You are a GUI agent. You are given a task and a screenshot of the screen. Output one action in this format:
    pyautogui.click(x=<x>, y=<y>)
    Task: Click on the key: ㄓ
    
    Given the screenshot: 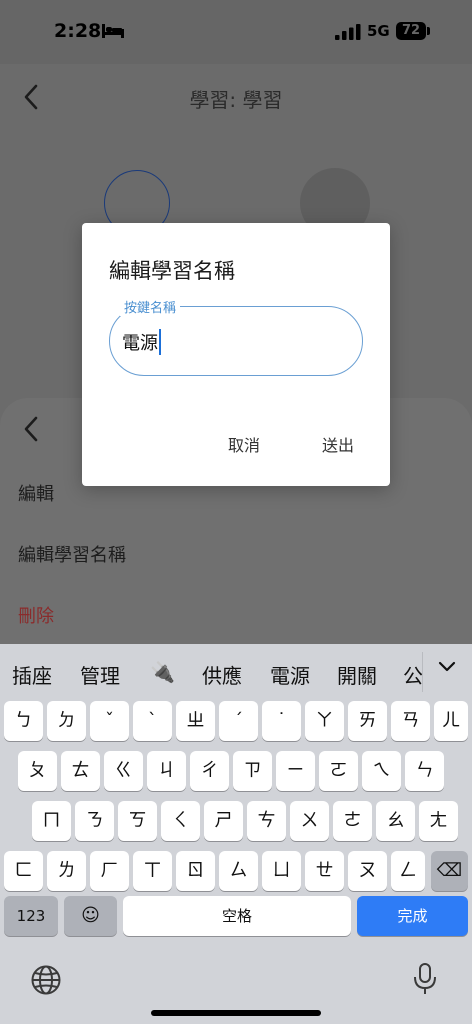 What is the action you would take?
    pyautogui.click(x=195, y=721)
    